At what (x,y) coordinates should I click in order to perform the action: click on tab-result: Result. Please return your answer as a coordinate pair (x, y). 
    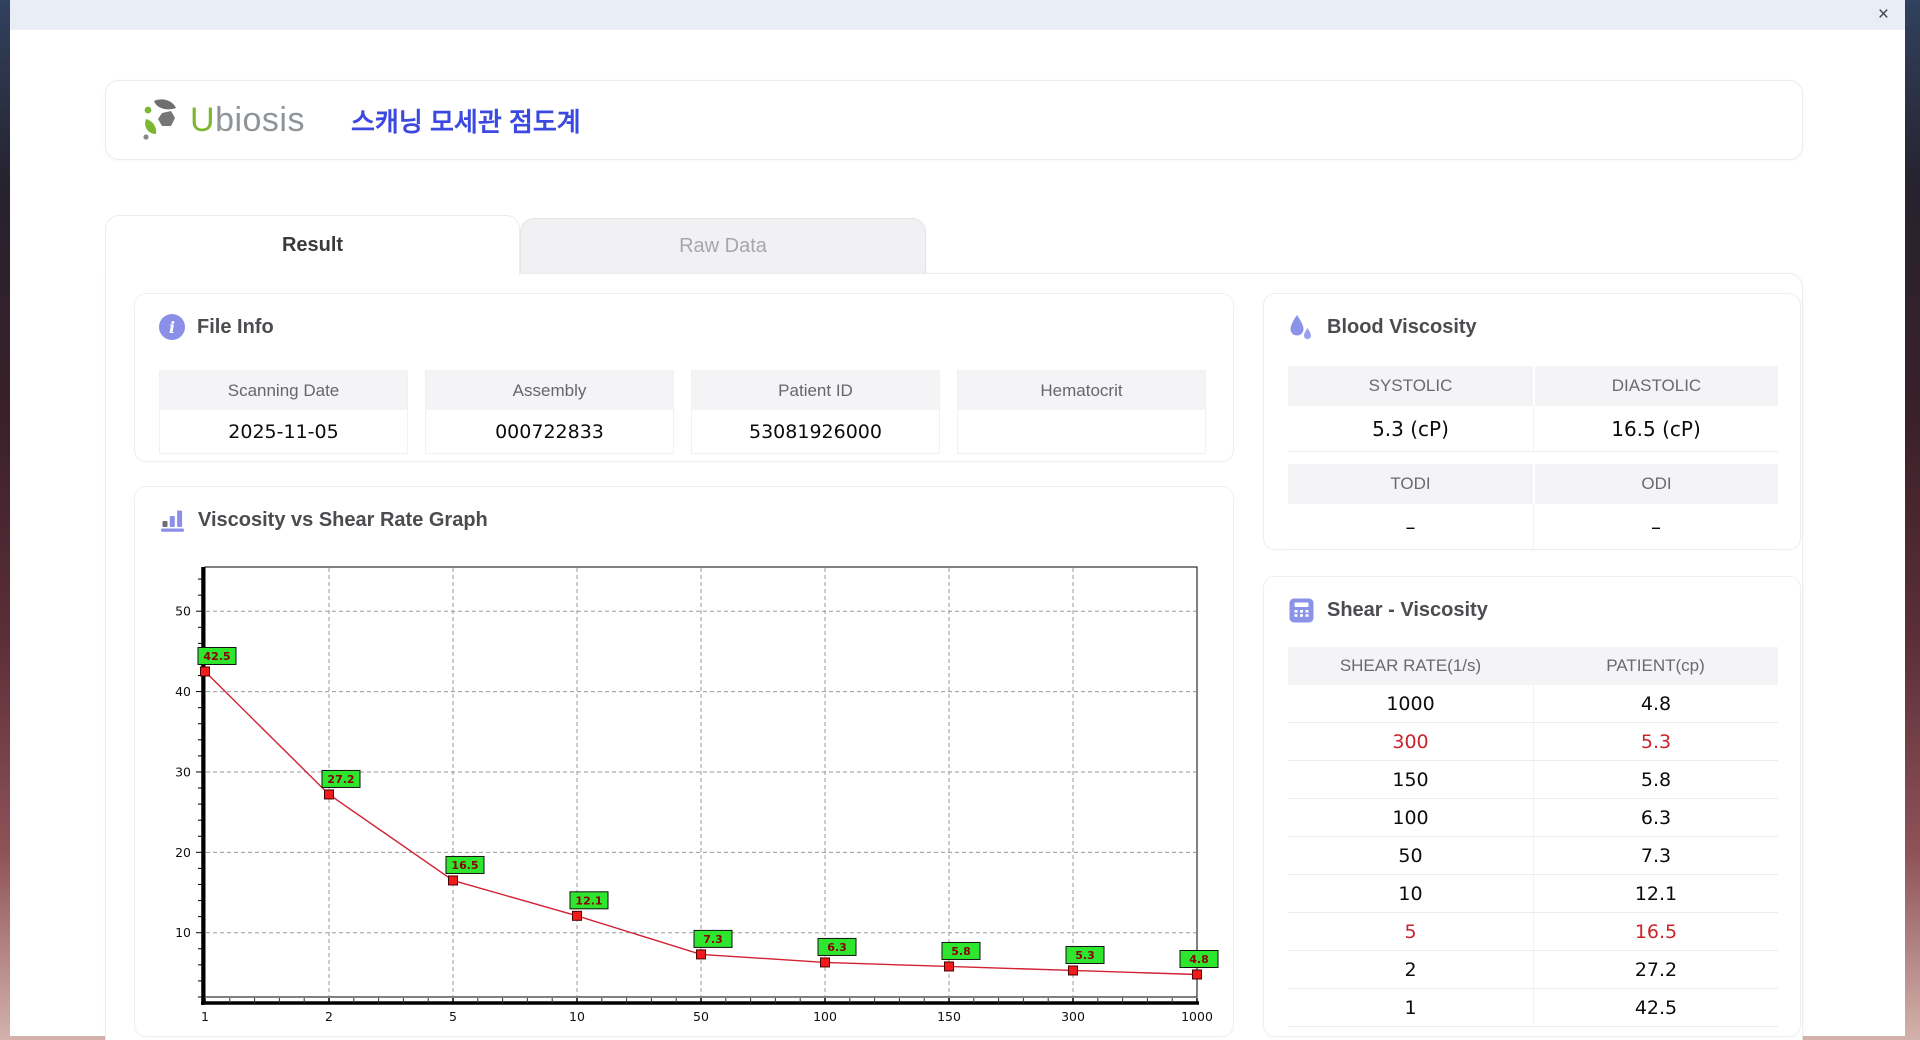
    Looking at the image, I should click on (312, 245).